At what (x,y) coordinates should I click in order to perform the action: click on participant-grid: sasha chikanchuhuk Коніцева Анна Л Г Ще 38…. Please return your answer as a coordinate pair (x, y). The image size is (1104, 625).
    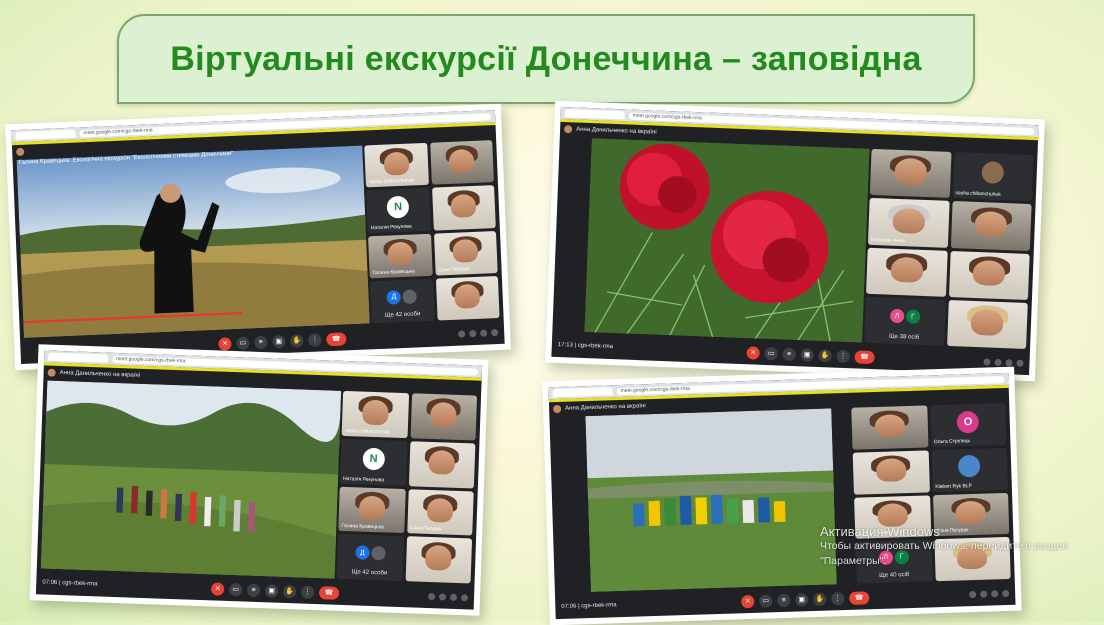
    Looking at the image, I should click on (949, 248).